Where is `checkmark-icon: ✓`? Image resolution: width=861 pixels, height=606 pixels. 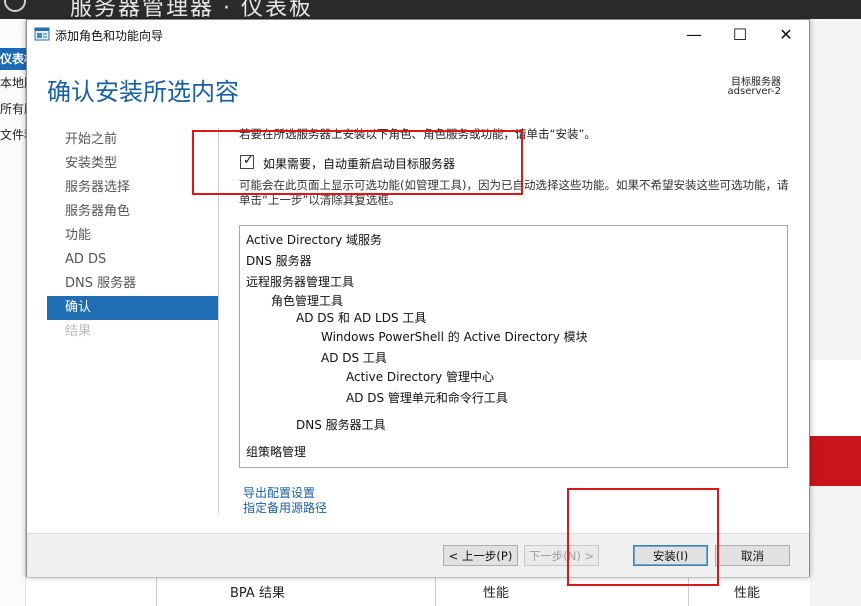
checkmark-icon: ✓ is located at coordinates (248, 160).